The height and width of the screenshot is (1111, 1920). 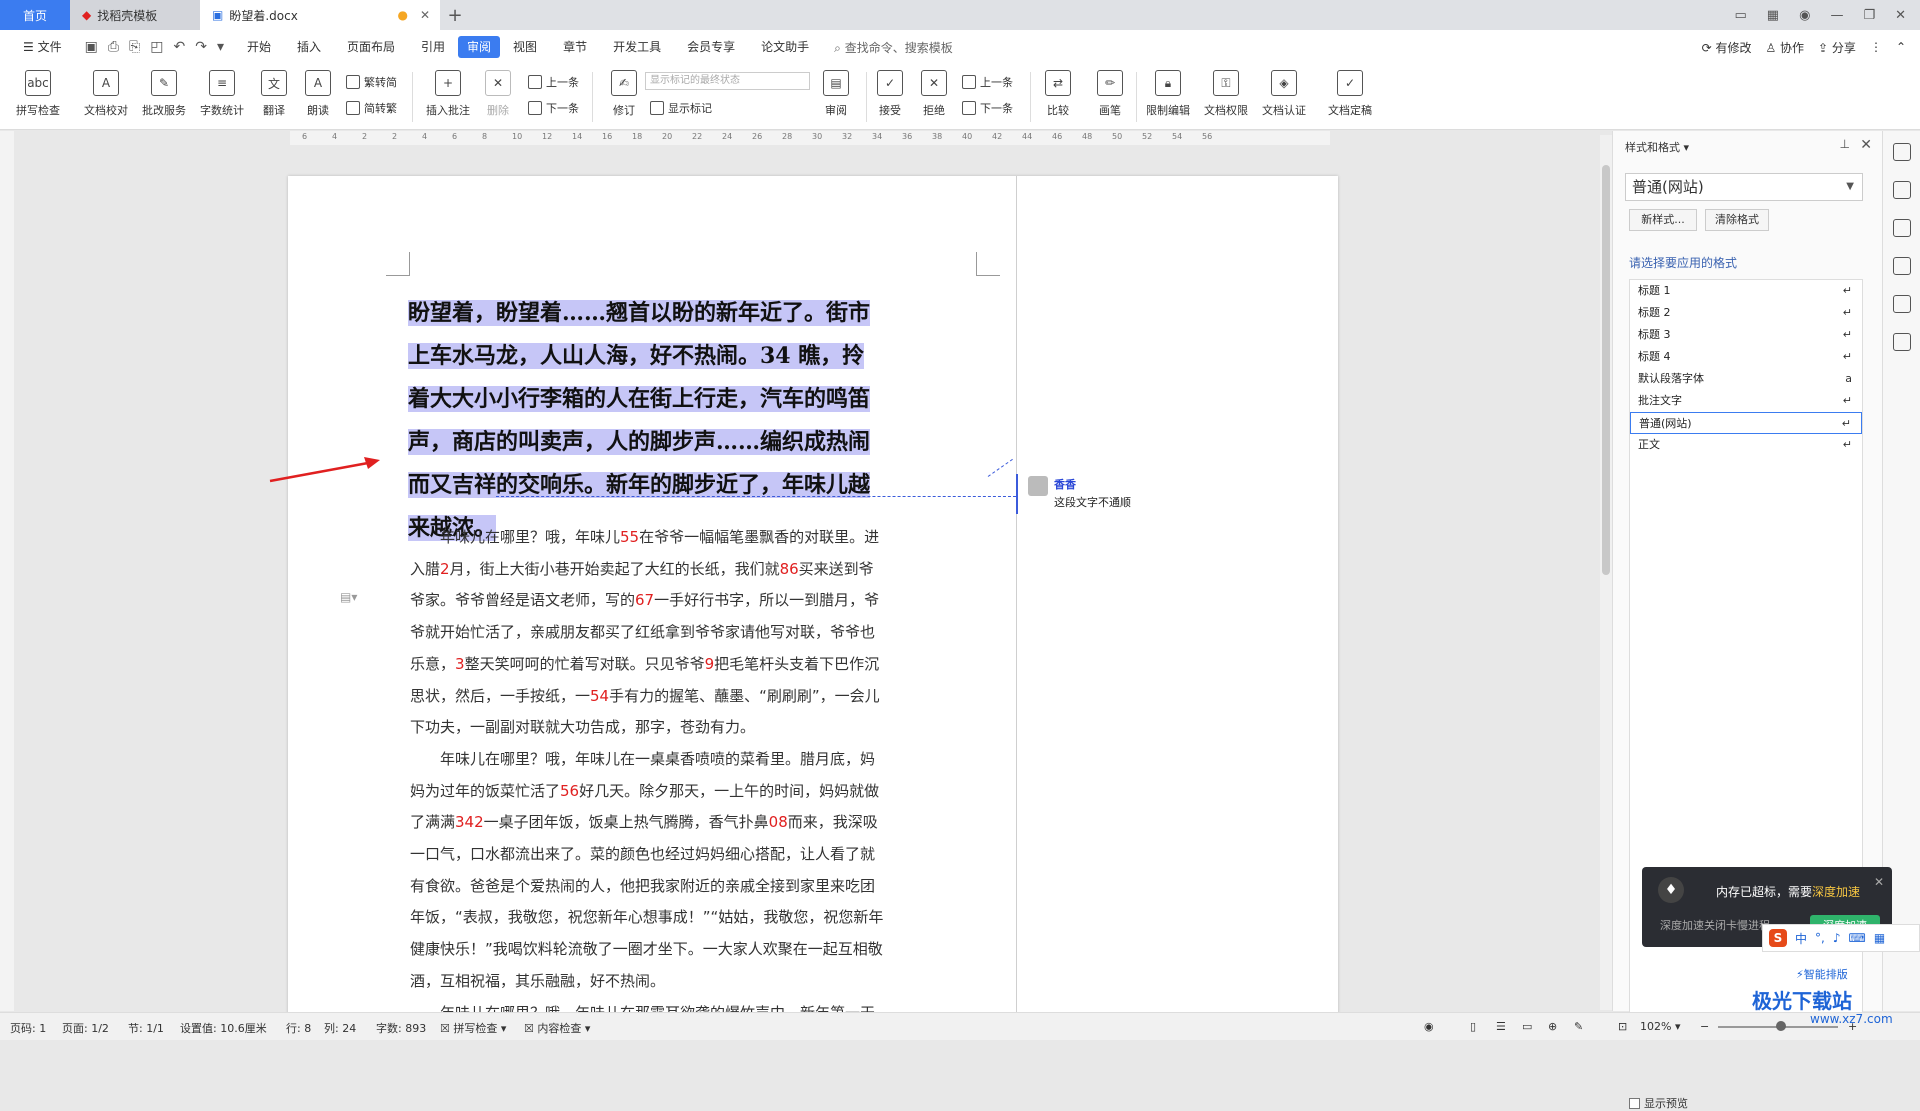 I want to click on style-item: 默认段落字体a, so click(x=1746, y=379).